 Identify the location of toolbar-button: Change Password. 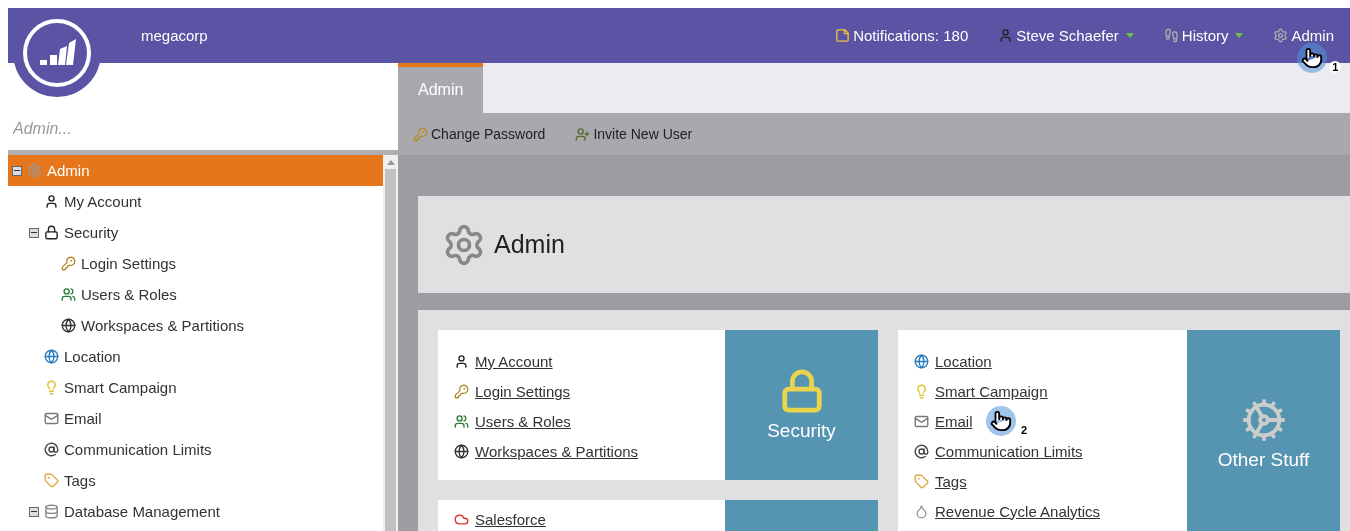
(479, 134).